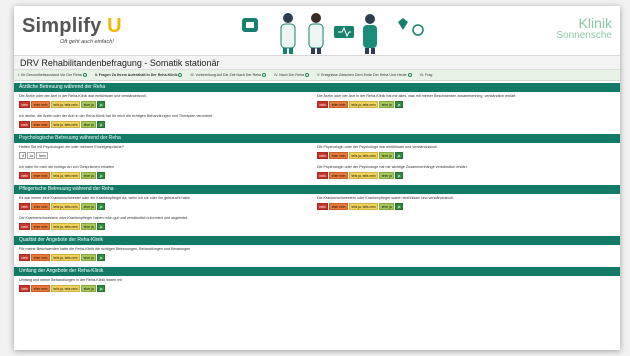 This screenshot has height=356, width=630. What do you see at coordinates (317, 271) in the screenshot?
I see `section-header-umfang: Umfang der Angebote der Reha-Klinik` at bounding box center [317, 271].